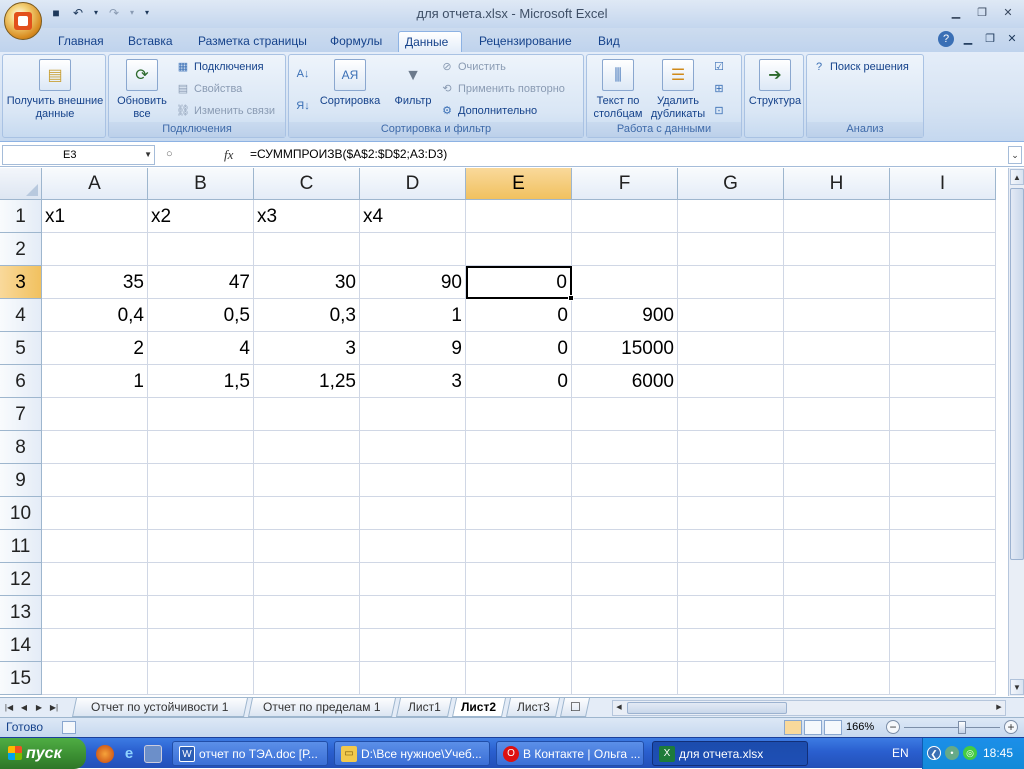 Image resolution: width=1024 pixels, height=769 pixels. What do you see at coordinates (153, 754) in the screenshot?
I see `show-desktop-icon` at bounding box center [153, 754].